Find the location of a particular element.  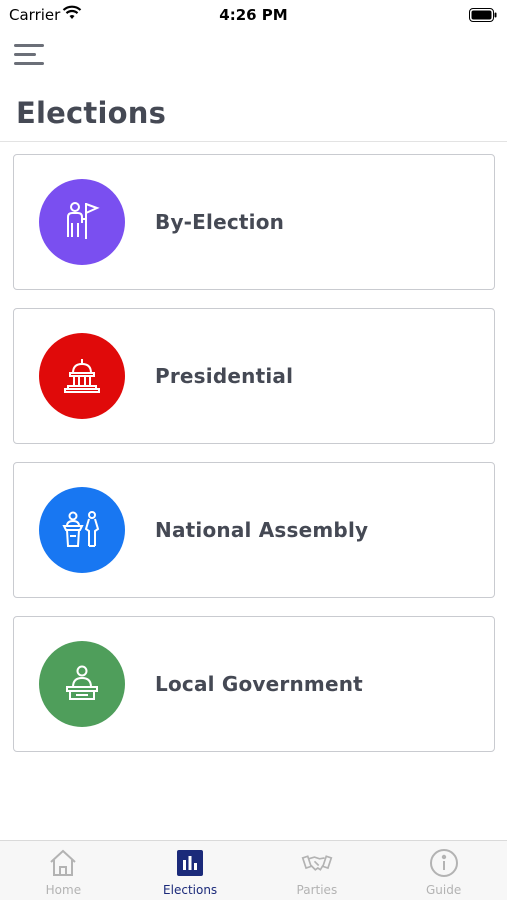

status-bar: Carrier 4:26 PM is located at coordinates (253, 15).